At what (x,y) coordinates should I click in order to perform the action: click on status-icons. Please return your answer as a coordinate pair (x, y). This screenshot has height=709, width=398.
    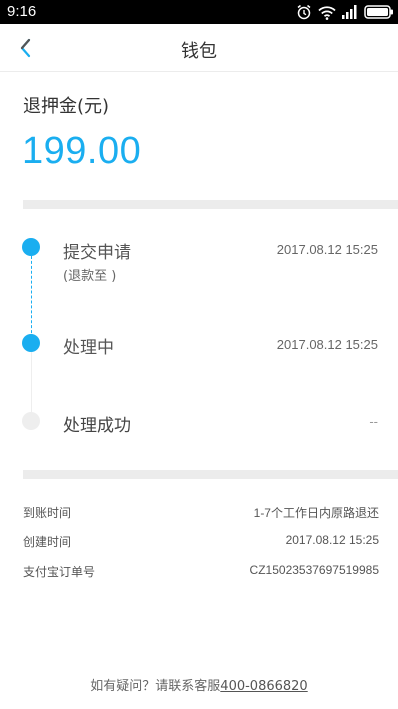
    Looking at the image, I should click on (345, 12).